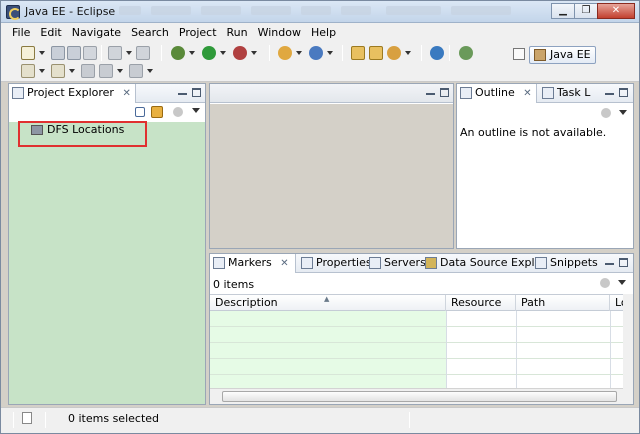  I want to click on servers-icon, so click(375, 263).